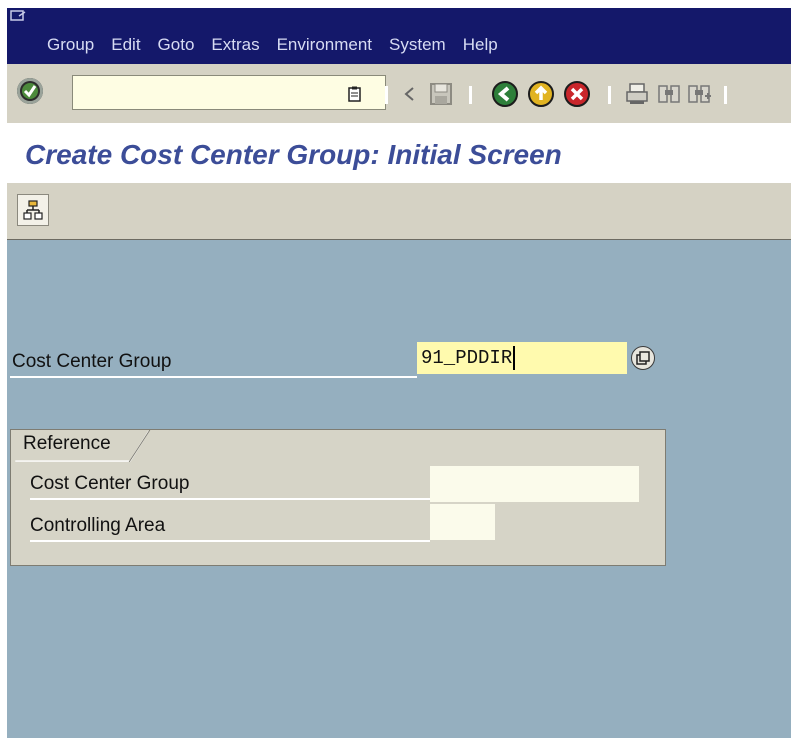 The height and width of the screenshot is (738, 791). I want to click on possible-entries-icon, so click(643, 358).